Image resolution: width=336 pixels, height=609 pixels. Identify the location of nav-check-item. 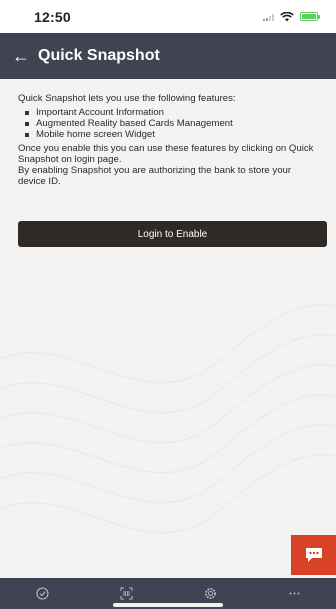
(42, 594).